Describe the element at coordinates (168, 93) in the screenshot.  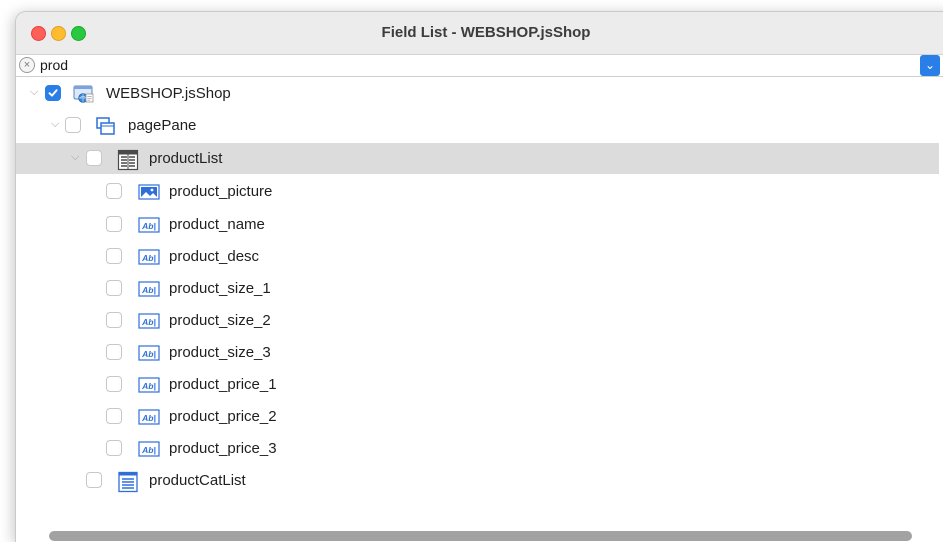
I see `root-form-label: WEBSHOP.jsShop` at that location.